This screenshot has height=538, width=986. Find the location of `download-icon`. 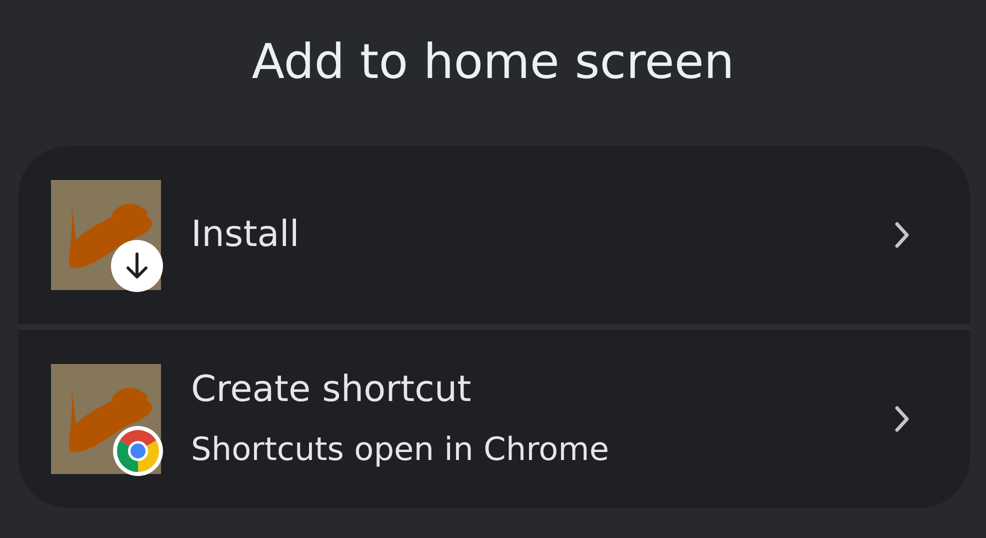

download-icon is located at coordinates (137, 266).